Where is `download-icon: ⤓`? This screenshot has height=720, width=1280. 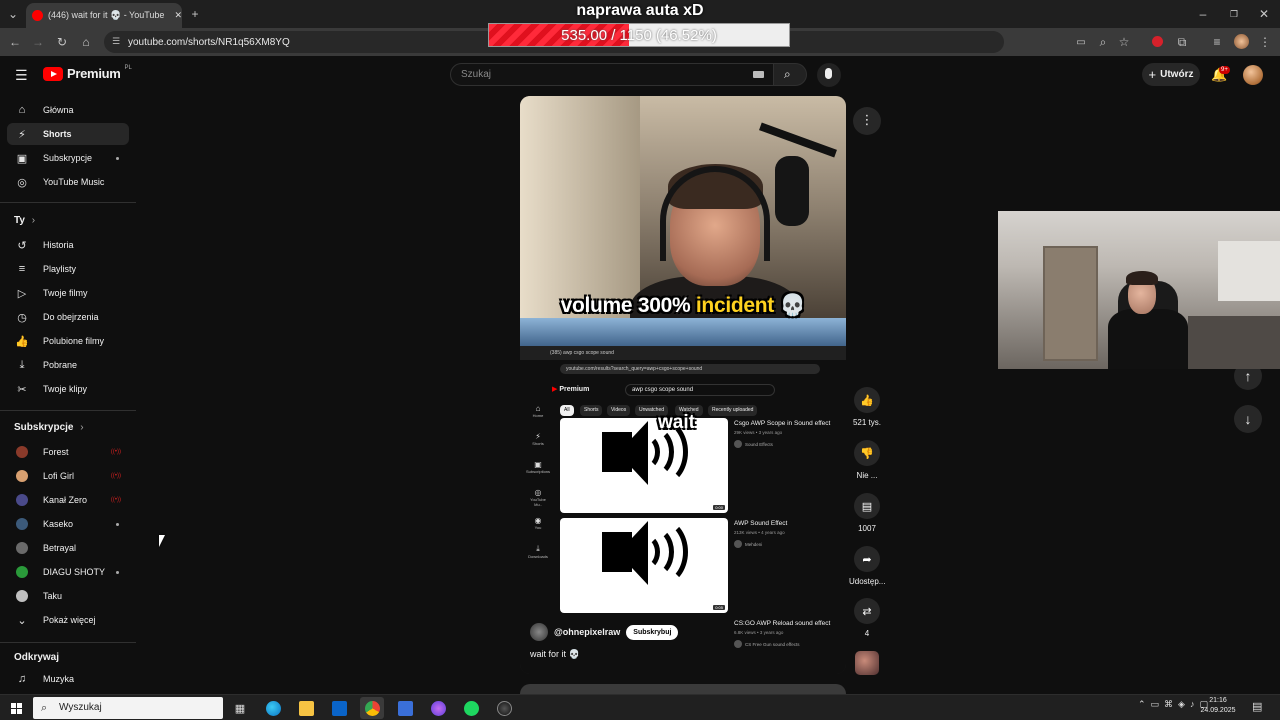 download-icon: ⤓ is located at coordinates (22, 364).